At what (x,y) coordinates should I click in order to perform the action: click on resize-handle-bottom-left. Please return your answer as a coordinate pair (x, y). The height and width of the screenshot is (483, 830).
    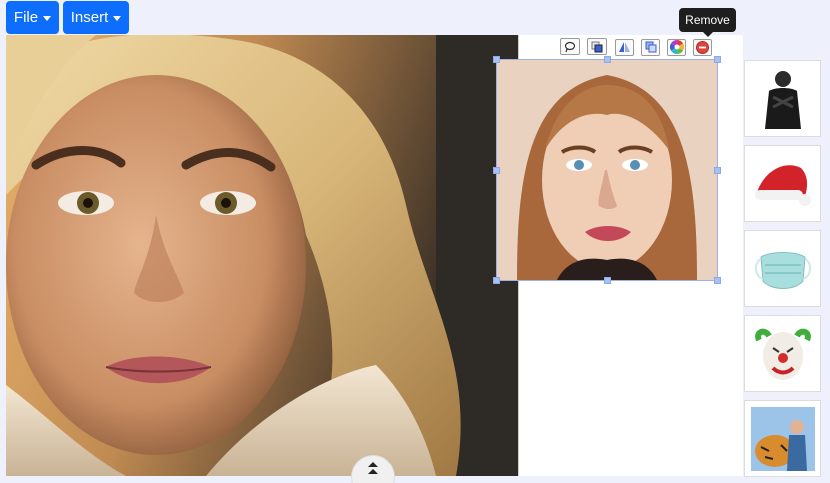
    Looking at the image, I should click on (496, 280).